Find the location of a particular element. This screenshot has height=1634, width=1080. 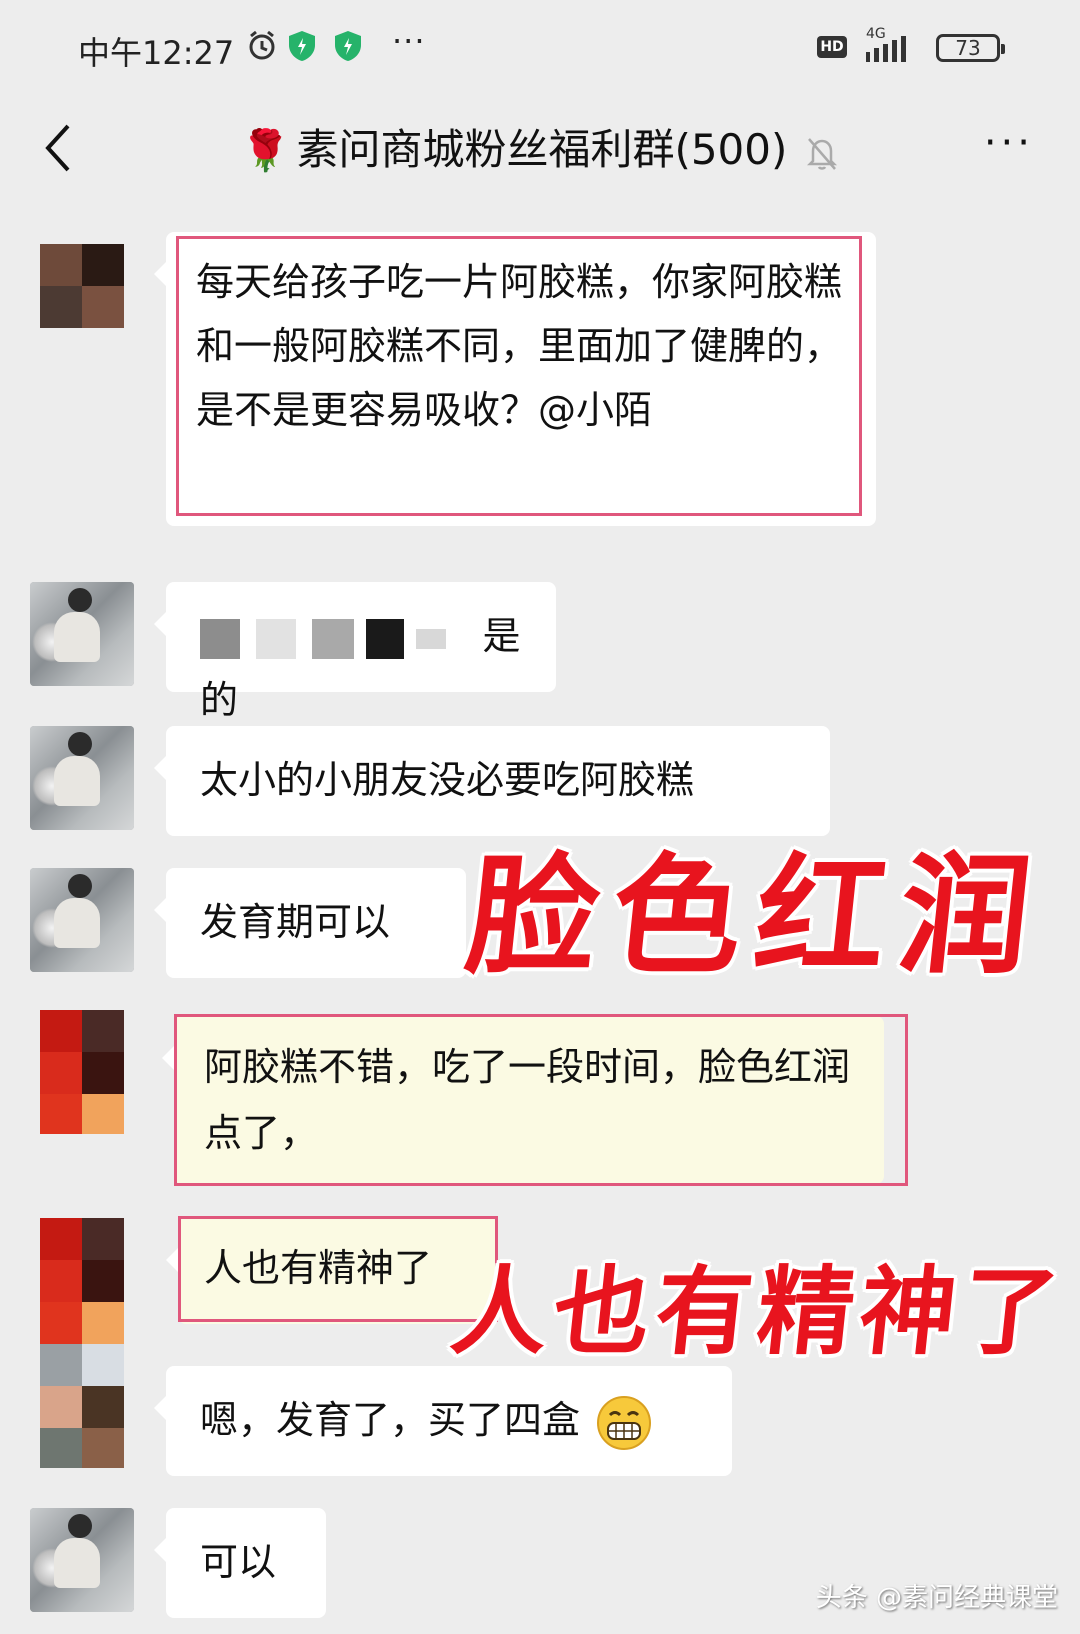

message-text: 可以 is located at coordinates (238, 1562).